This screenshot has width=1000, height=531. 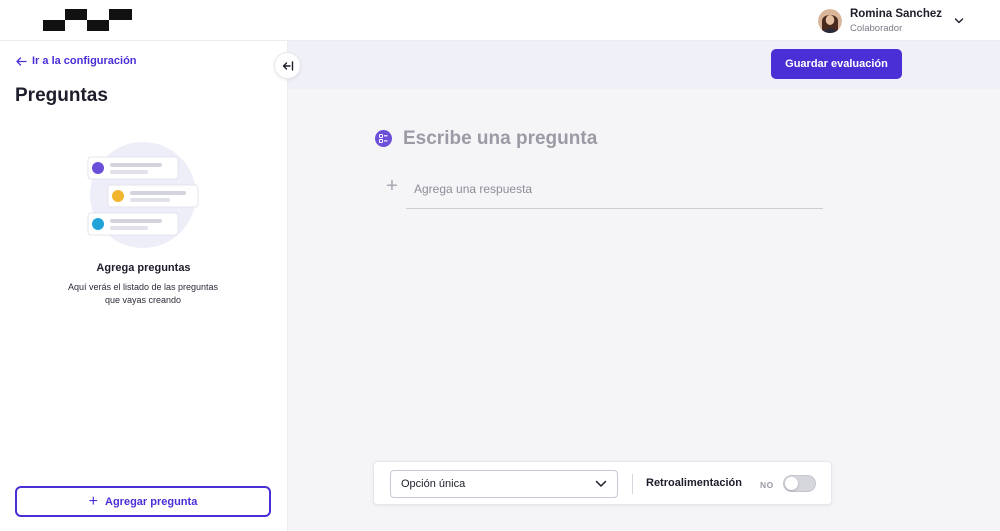 I want to click on save-evaluation-button: Guardar evaluación, so click(x=836, y=64).